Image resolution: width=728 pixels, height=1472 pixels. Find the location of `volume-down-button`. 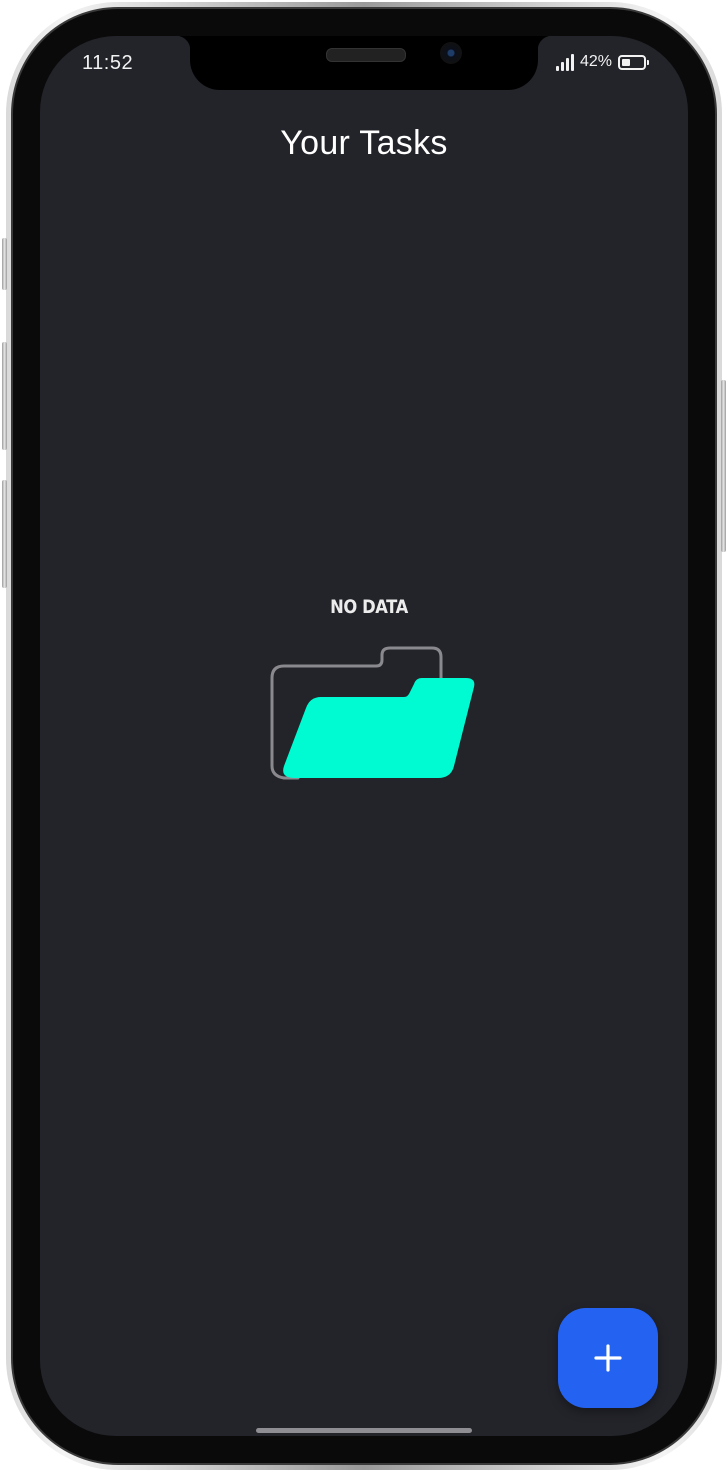

volume-down-button is located at coordinates (4, 534).